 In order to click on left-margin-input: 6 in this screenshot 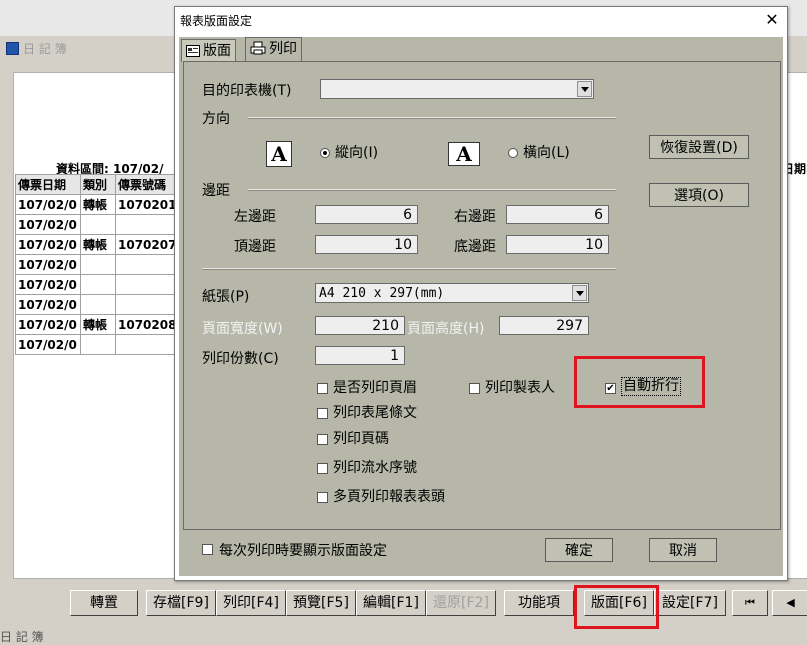, I will do `click(366, 214)`.